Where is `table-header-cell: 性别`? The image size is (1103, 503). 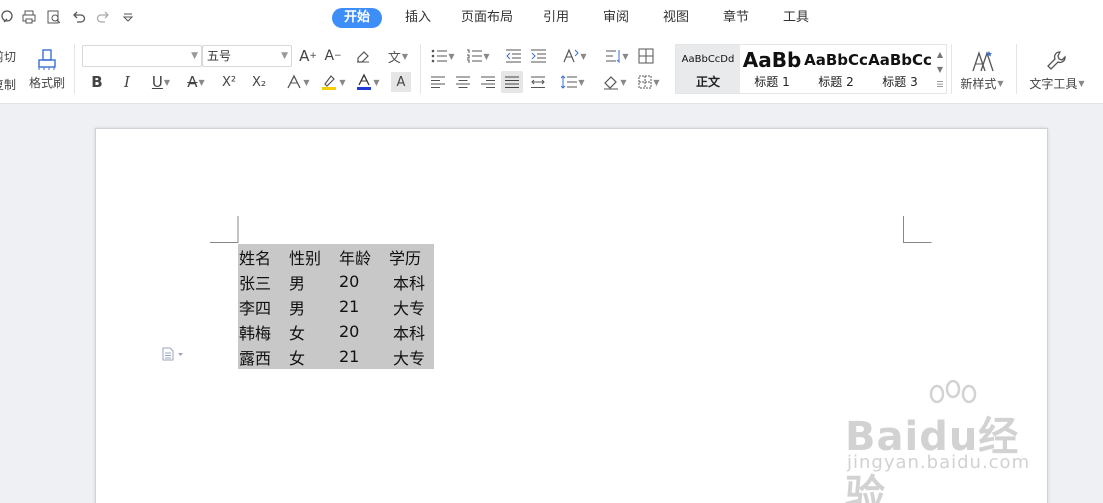 table-header-cell: 性别 is located at coordinates (313, 256).